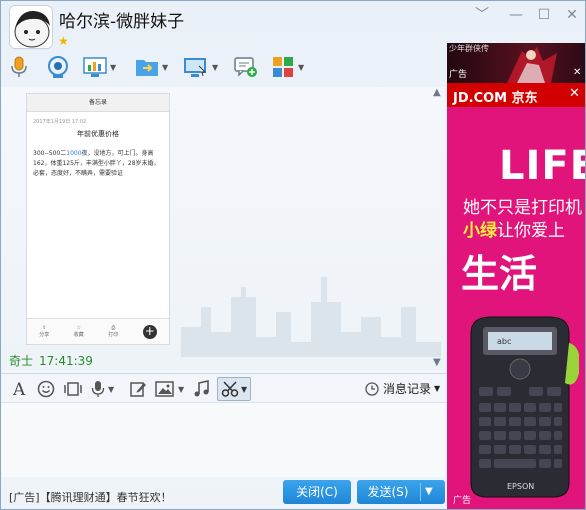  What do you see at coordinates (283, 67) in the screenshot?
I see `apps-grid-icon` at bounding box center [283, 67].